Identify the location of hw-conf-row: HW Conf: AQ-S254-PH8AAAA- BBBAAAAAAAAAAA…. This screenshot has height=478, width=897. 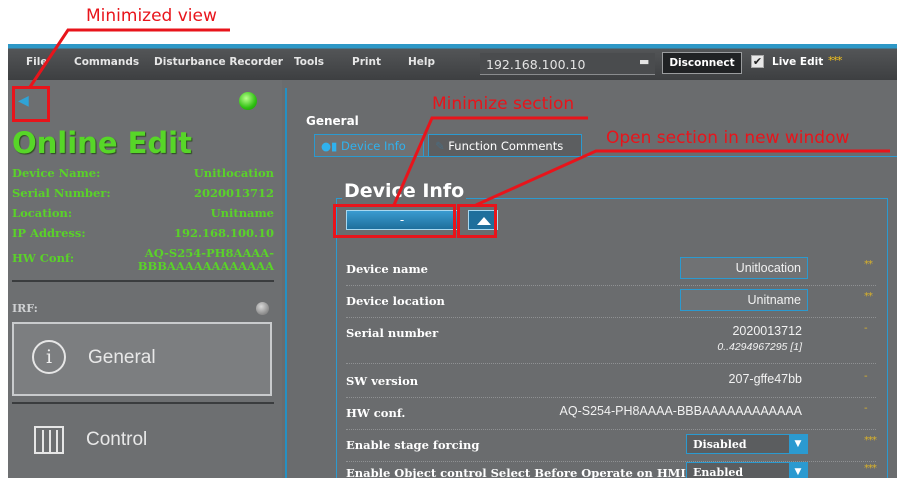
(143, 260).